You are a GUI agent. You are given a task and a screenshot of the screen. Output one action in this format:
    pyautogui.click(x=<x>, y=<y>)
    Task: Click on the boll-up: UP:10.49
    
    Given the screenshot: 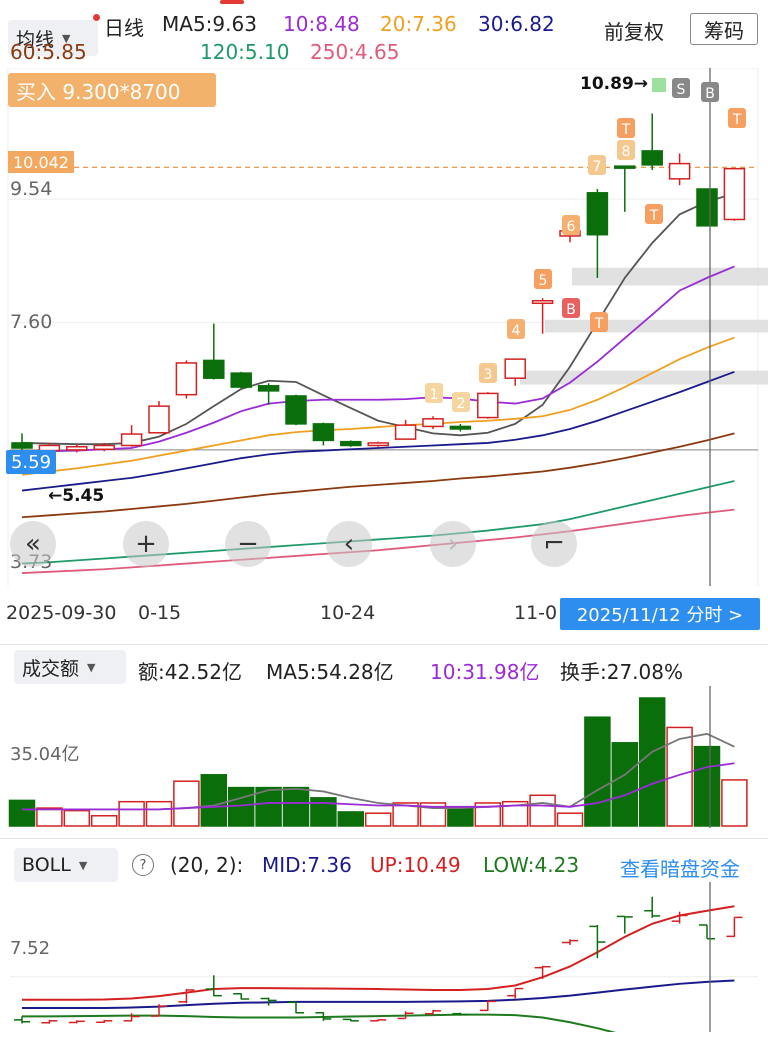 What is the action you would take?
    pyautogui.click(x=415, y=865)
    